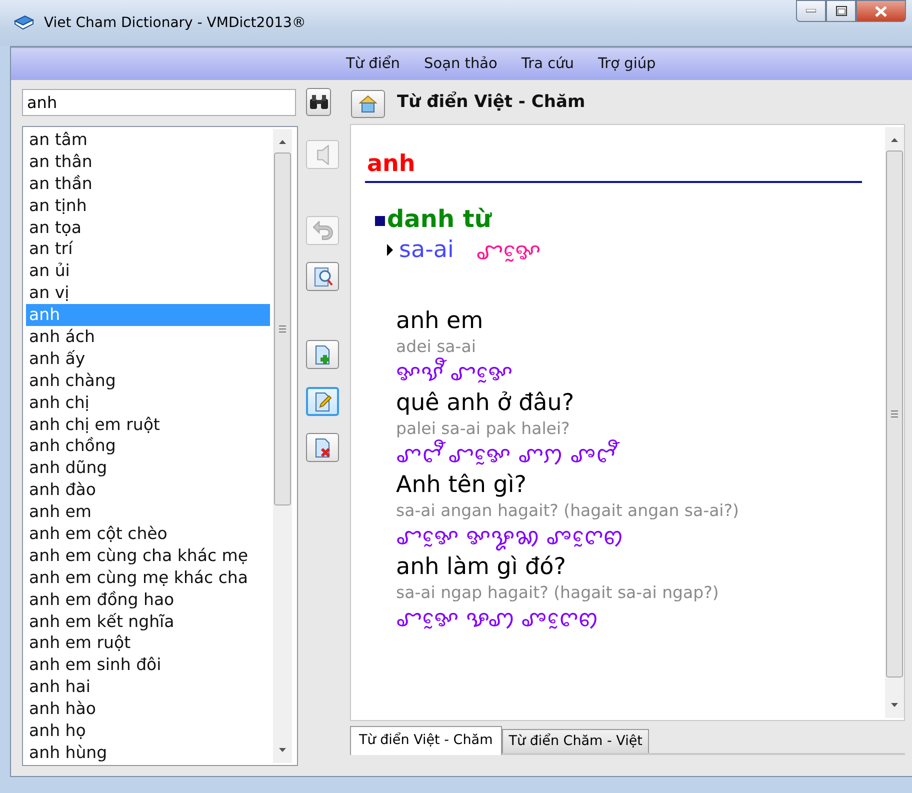 The height and width of the screenshot is (793, 912). I want to click on home-button, so click(368, 104).